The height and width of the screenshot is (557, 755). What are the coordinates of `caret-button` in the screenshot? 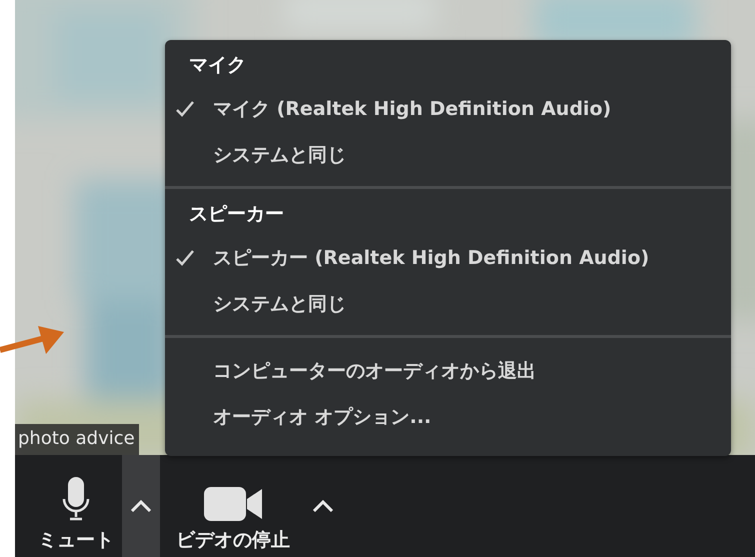 It's located at (141, 506).